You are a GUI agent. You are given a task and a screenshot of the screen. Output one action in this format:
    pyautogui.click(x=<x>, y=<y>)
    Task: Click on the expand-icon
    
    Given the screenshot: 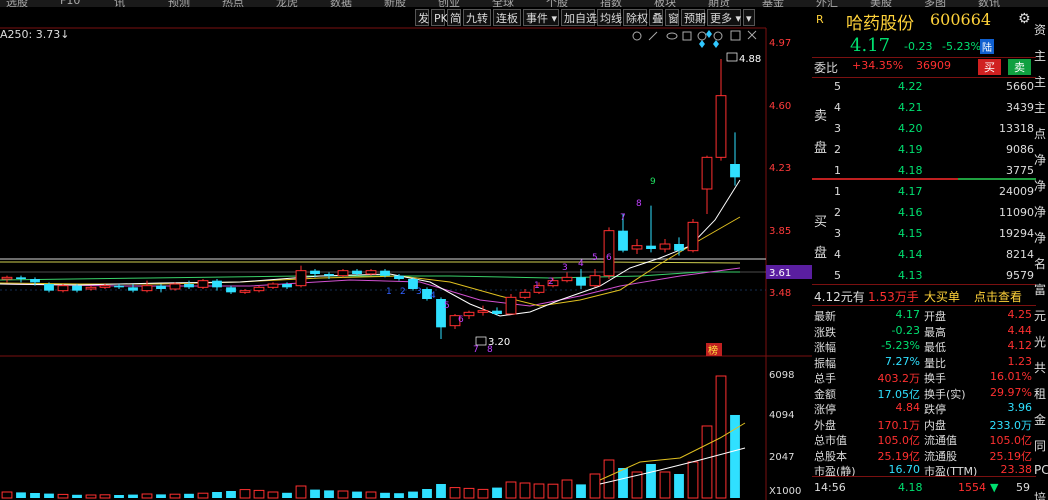 What is the action you would take?
    pyautogui.click(x=735, y=35)
    